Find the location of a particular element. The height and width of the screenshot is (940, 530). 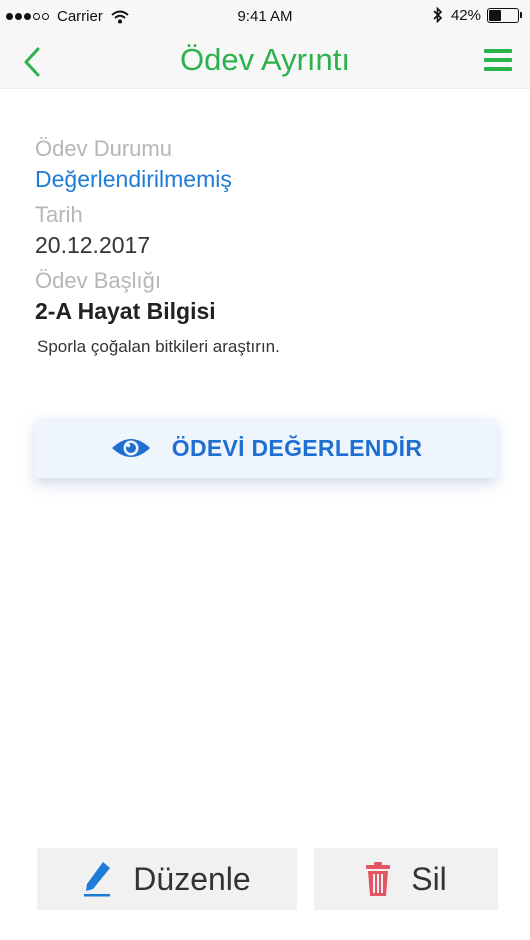

page-title: Ödev Ayrıntı is located at coordinates (264, 59).